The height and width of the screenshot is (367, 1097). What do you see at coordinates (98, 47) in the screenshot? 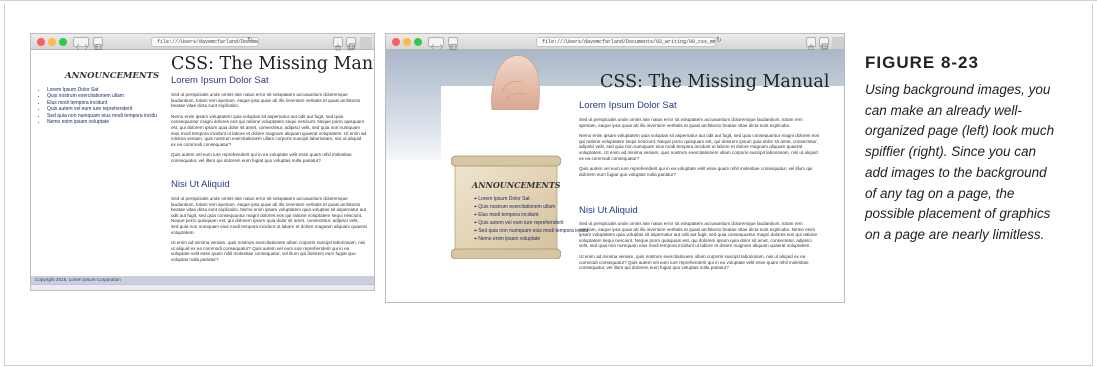
I see `sidebar-icon` at bounding box center [98, 47].